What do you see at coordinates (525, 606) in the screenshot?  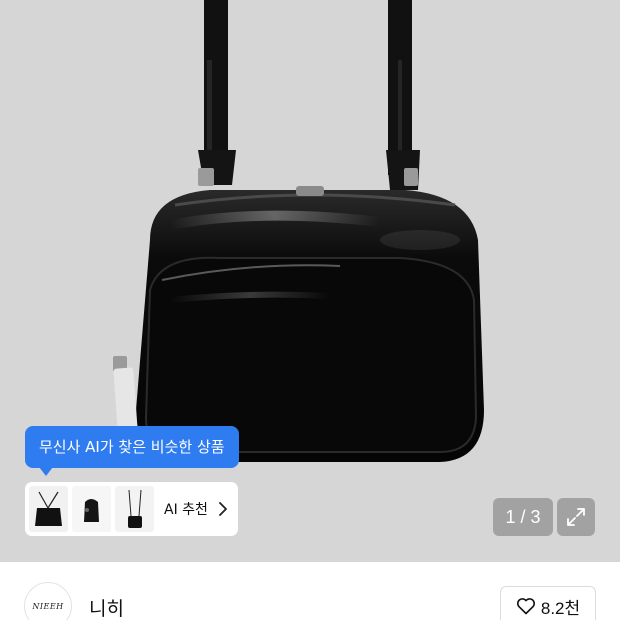 I see `heart-outline-icon` at bounding box center [525, 606].